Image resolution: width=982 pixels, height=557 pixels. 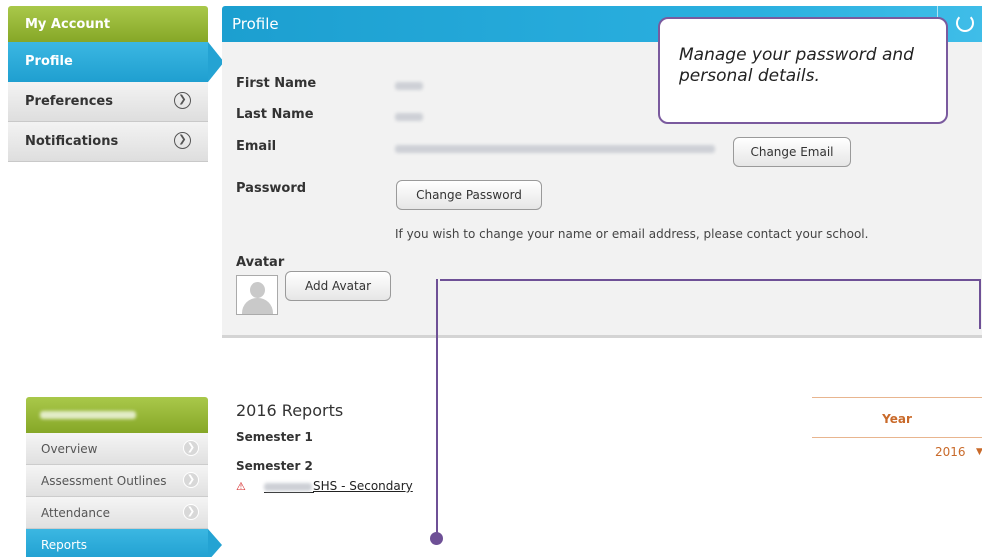 I want to click on student-name-header, so click(x=117, y=415).